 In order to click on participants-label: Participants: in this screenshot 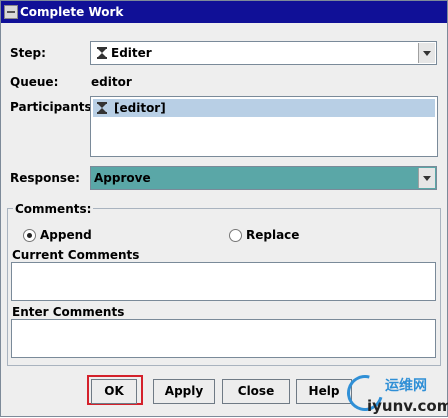, I will do `click(53, 107)`.